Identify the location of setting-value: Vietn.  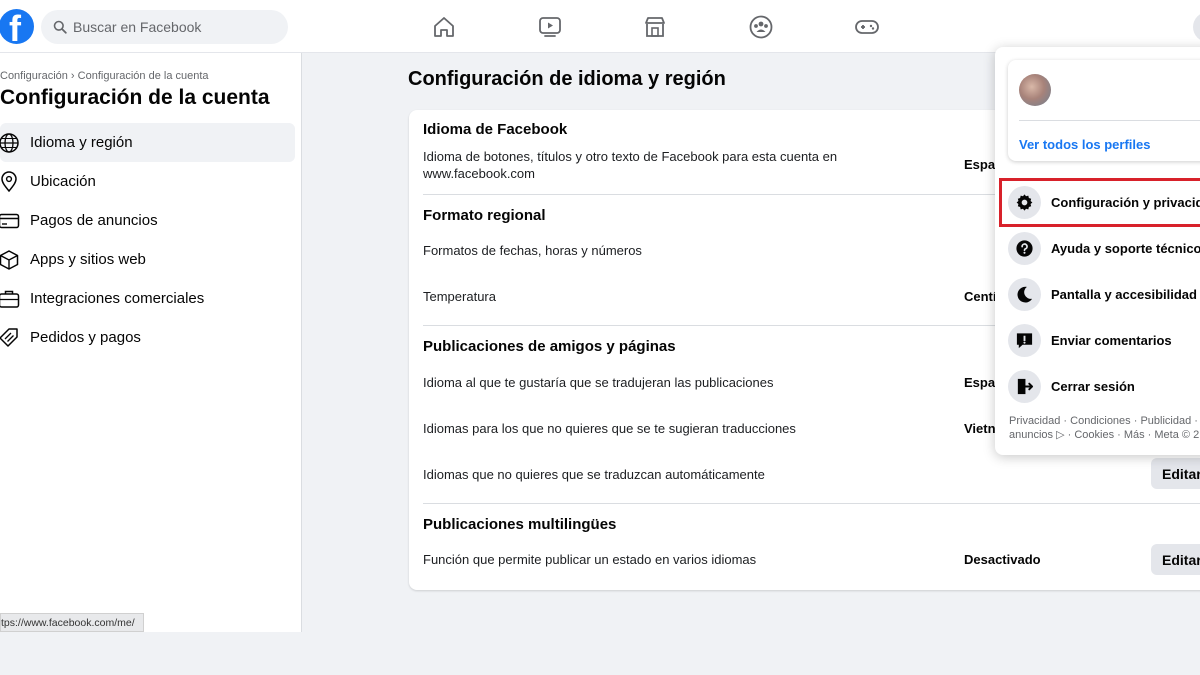
(980, 428).